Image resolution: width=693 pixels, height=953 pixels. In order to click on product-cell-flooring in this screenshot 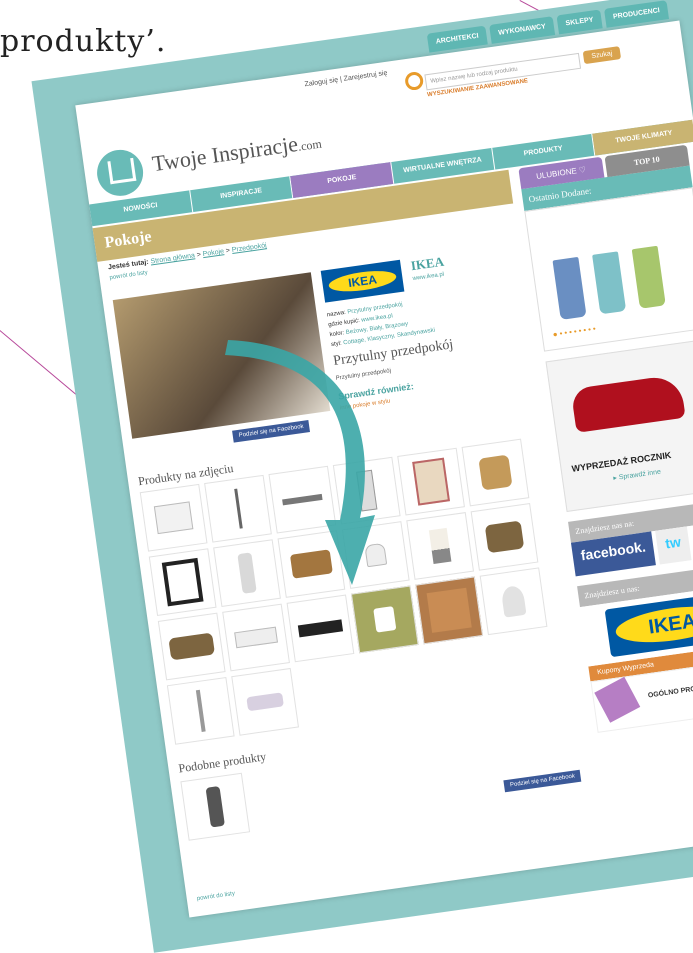, I will do `click(449, 610)`.